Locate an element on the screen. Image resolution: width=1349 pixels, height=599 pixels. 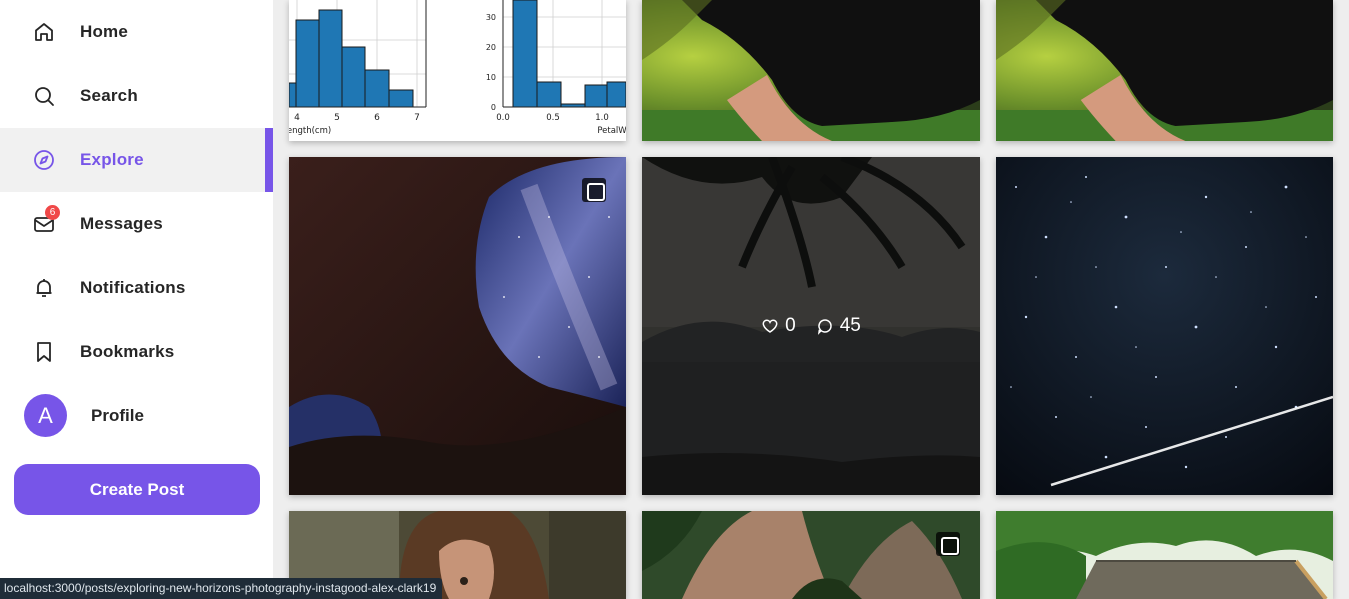
comments-stat: 45 is located at coordinates (838, 326).